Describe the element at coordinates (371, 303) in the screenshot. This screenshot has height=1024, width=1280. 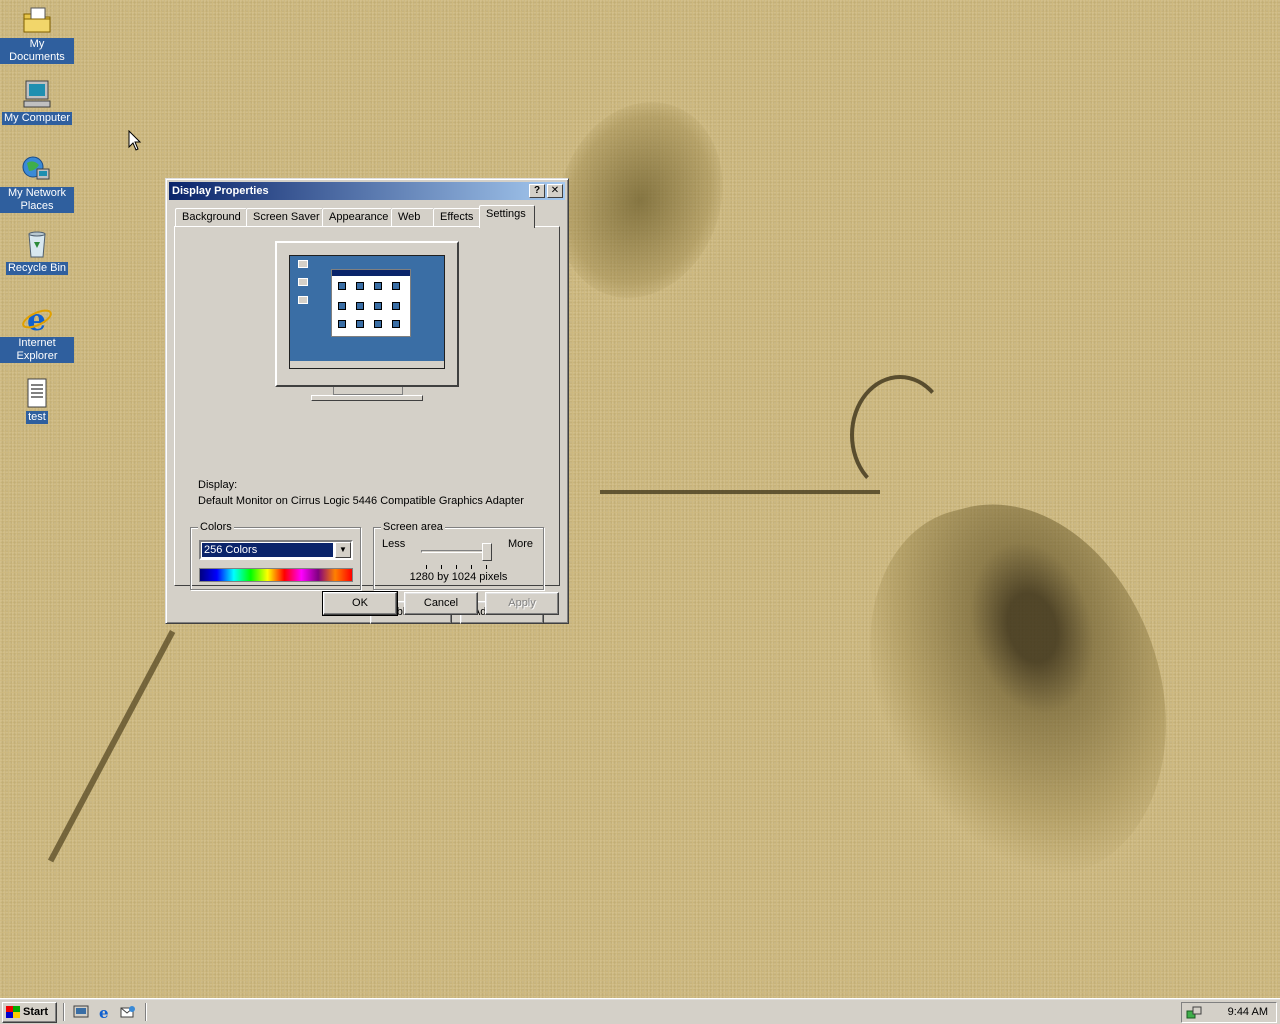
I see `preview-window` at that location.